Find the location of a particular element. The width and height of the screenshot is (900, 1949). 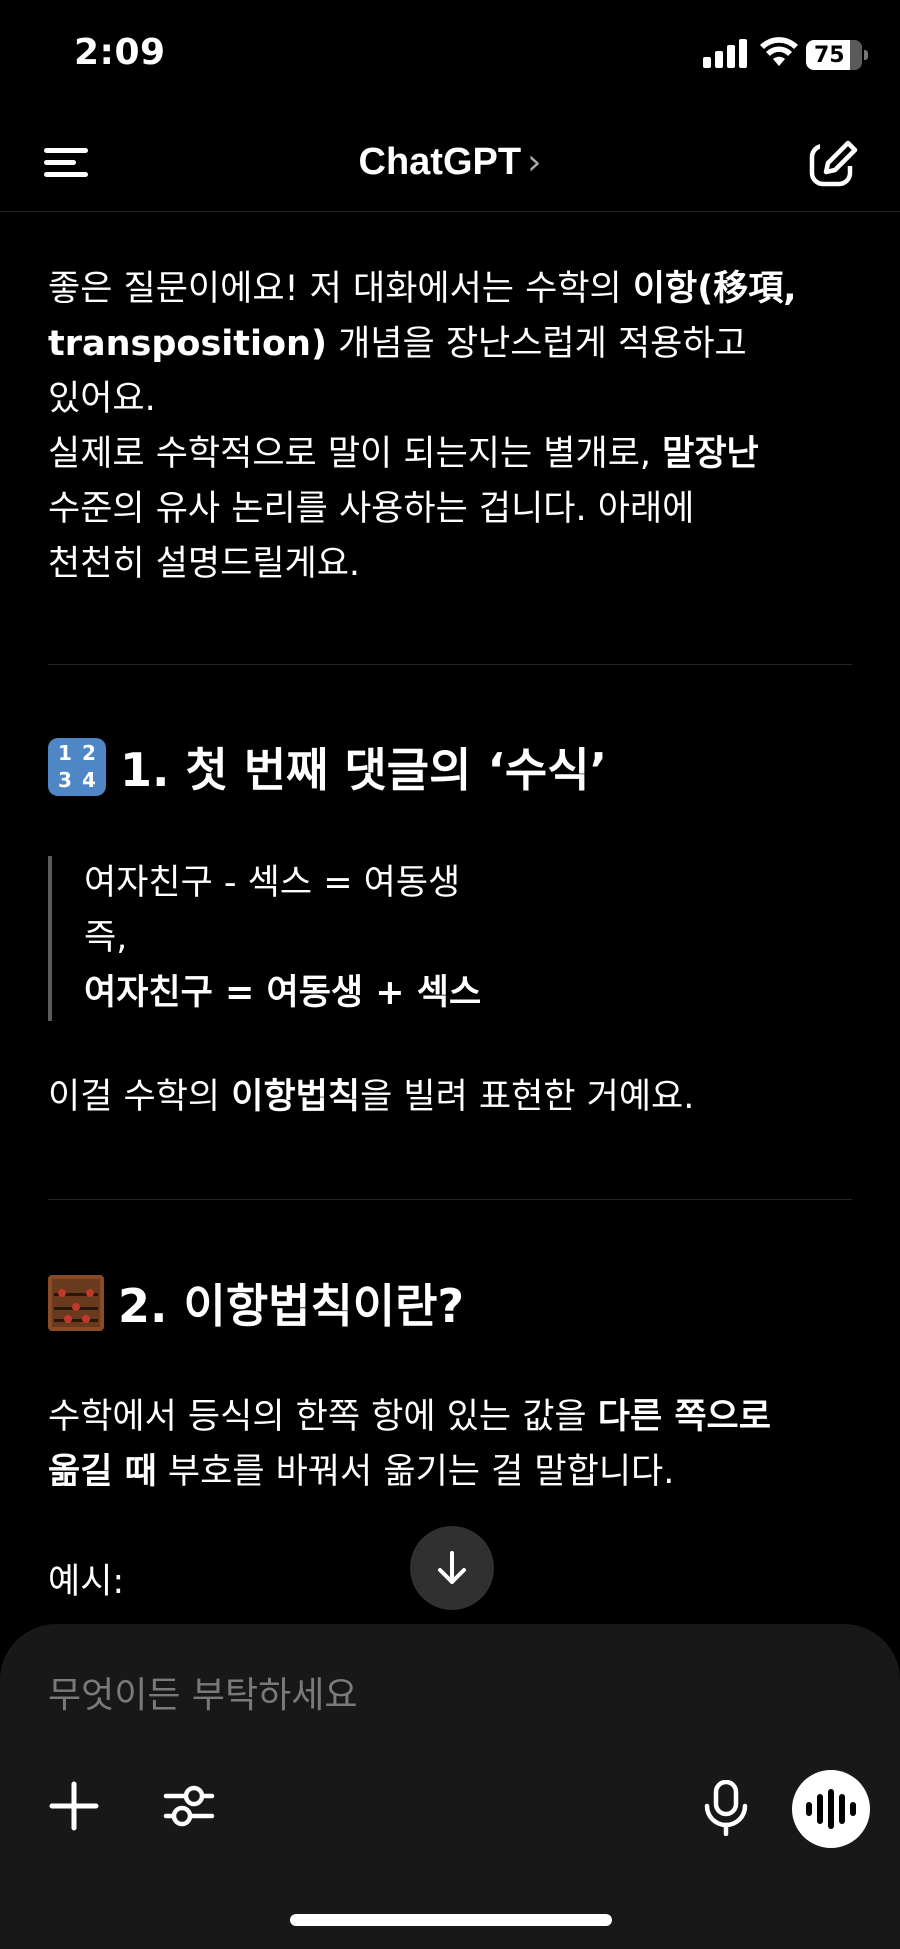

status-time: 2:09 is located at coordinates (120, 52).